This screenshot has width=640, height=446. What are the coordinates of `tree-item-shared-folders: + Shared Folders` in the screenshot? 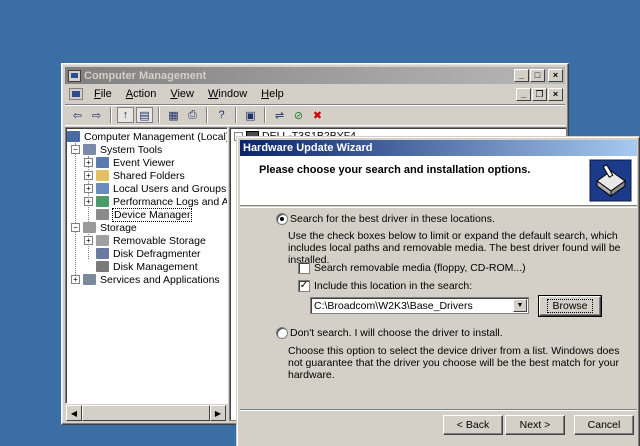 It's located at (135, 175).